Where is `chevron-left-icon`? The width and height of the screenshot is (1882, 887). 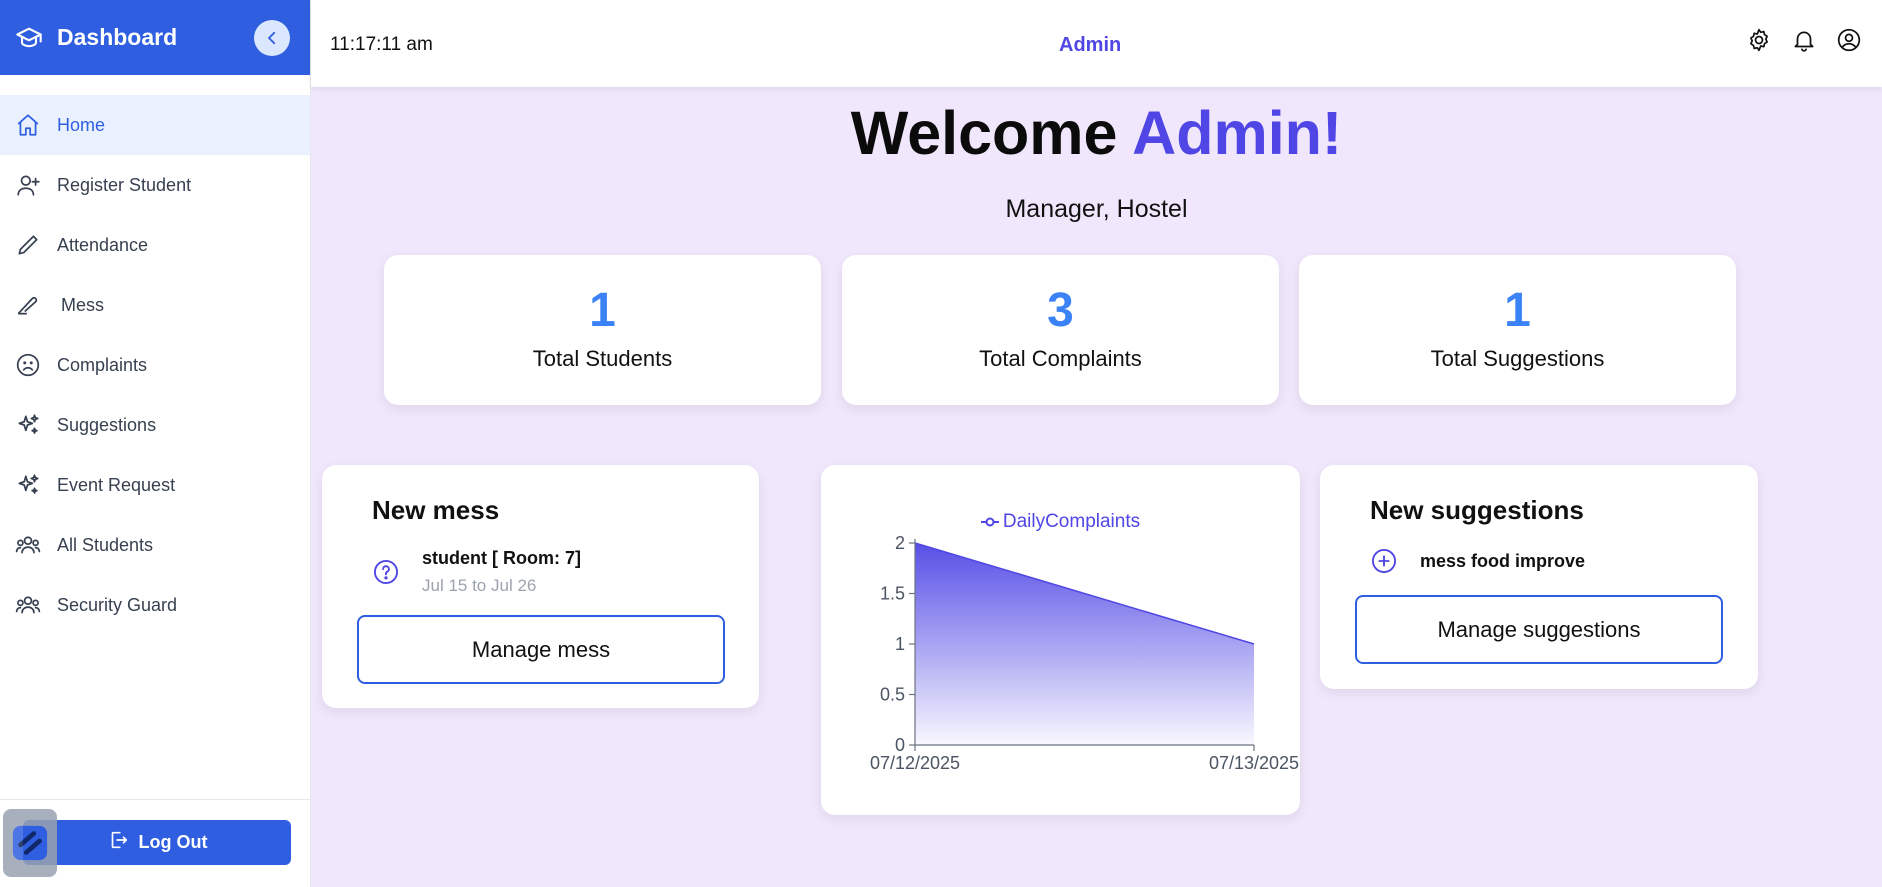
chevron-left-icon is located at coordinates (272, 37).